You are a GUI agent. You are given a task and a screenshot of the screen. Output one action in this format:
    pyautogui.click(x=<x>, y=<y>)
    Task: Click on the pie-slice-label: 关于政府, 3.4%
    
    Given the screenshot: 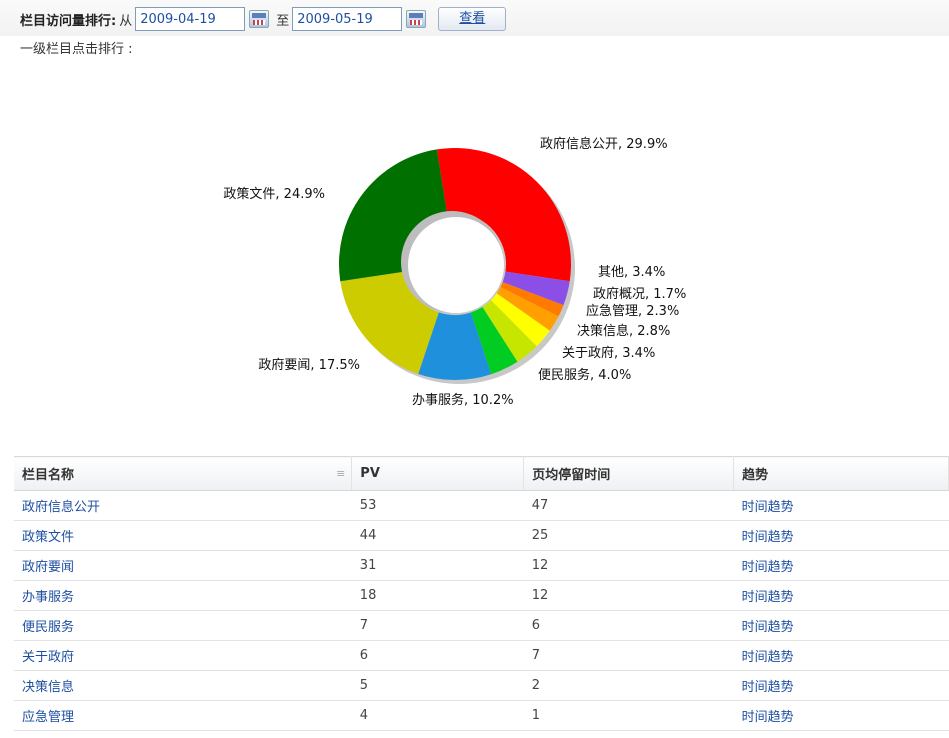 What is the action you would take?
    pyautogui.click(x=608, y=353)
    